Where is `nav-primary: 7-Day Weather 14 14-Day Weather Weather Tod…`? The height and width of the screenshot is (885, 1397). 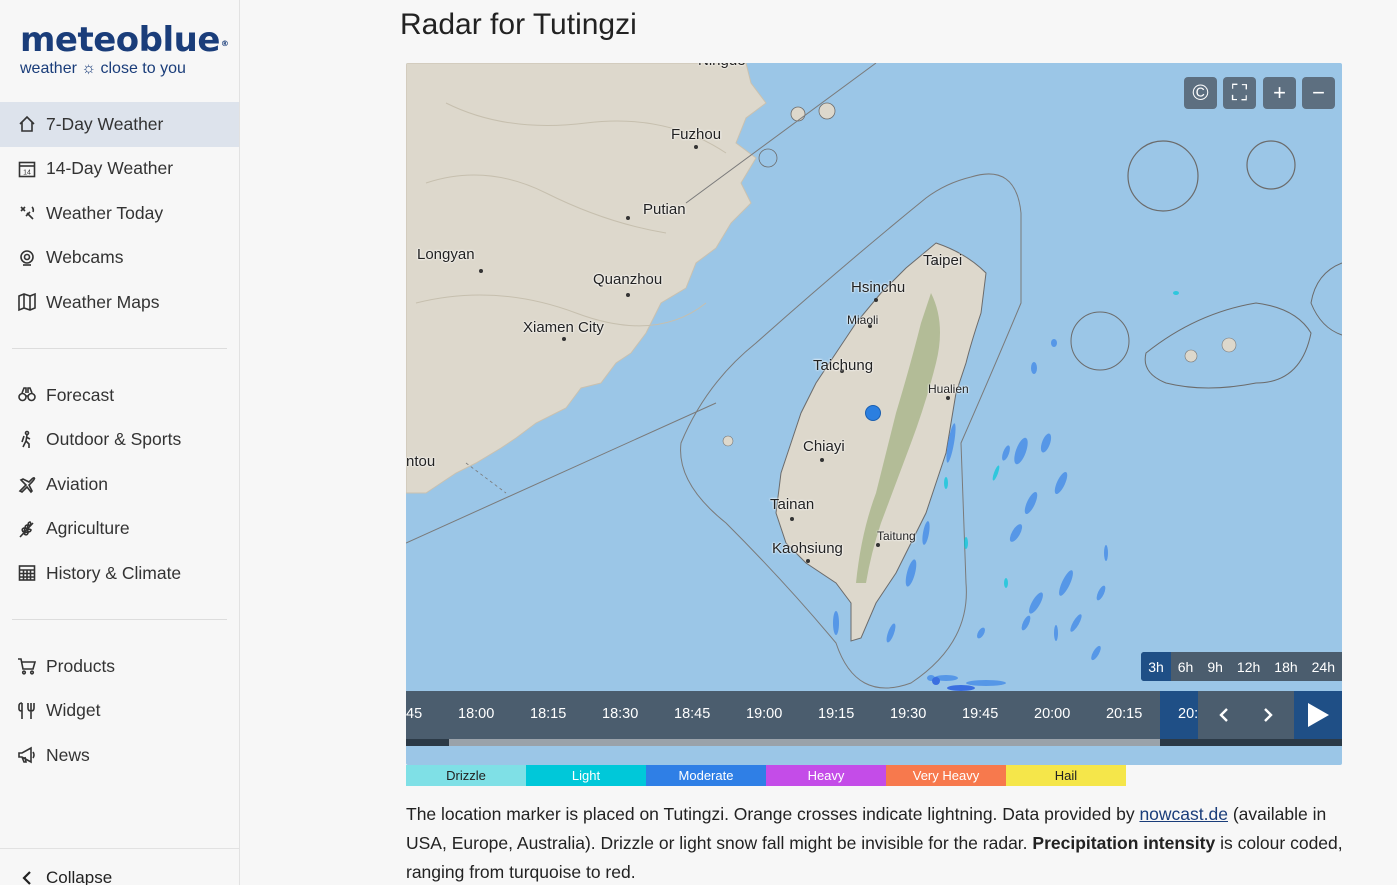
nav-primary: 7-Day Weather 14 14-Day Weather Weather Tod… is located at coordinates (119, 213).